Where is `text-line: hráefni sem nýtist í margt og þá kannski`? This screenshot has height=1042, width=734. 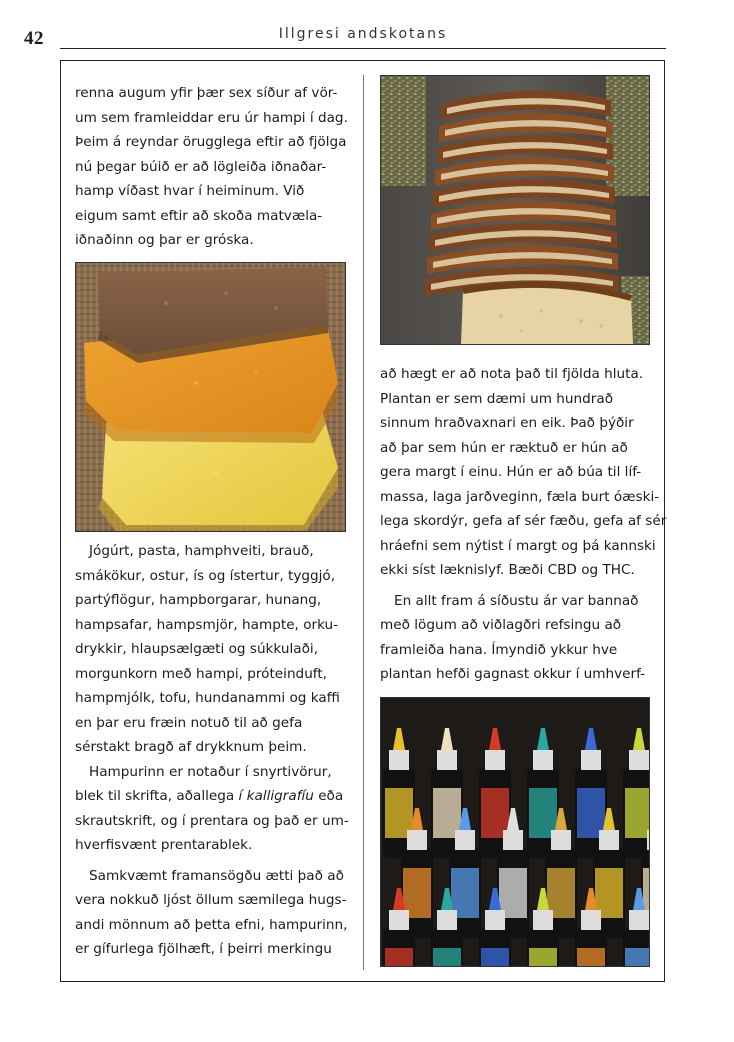
text-line: hráefni sem nýtist í margt og þá kannski is located at coordinates (518, 545).